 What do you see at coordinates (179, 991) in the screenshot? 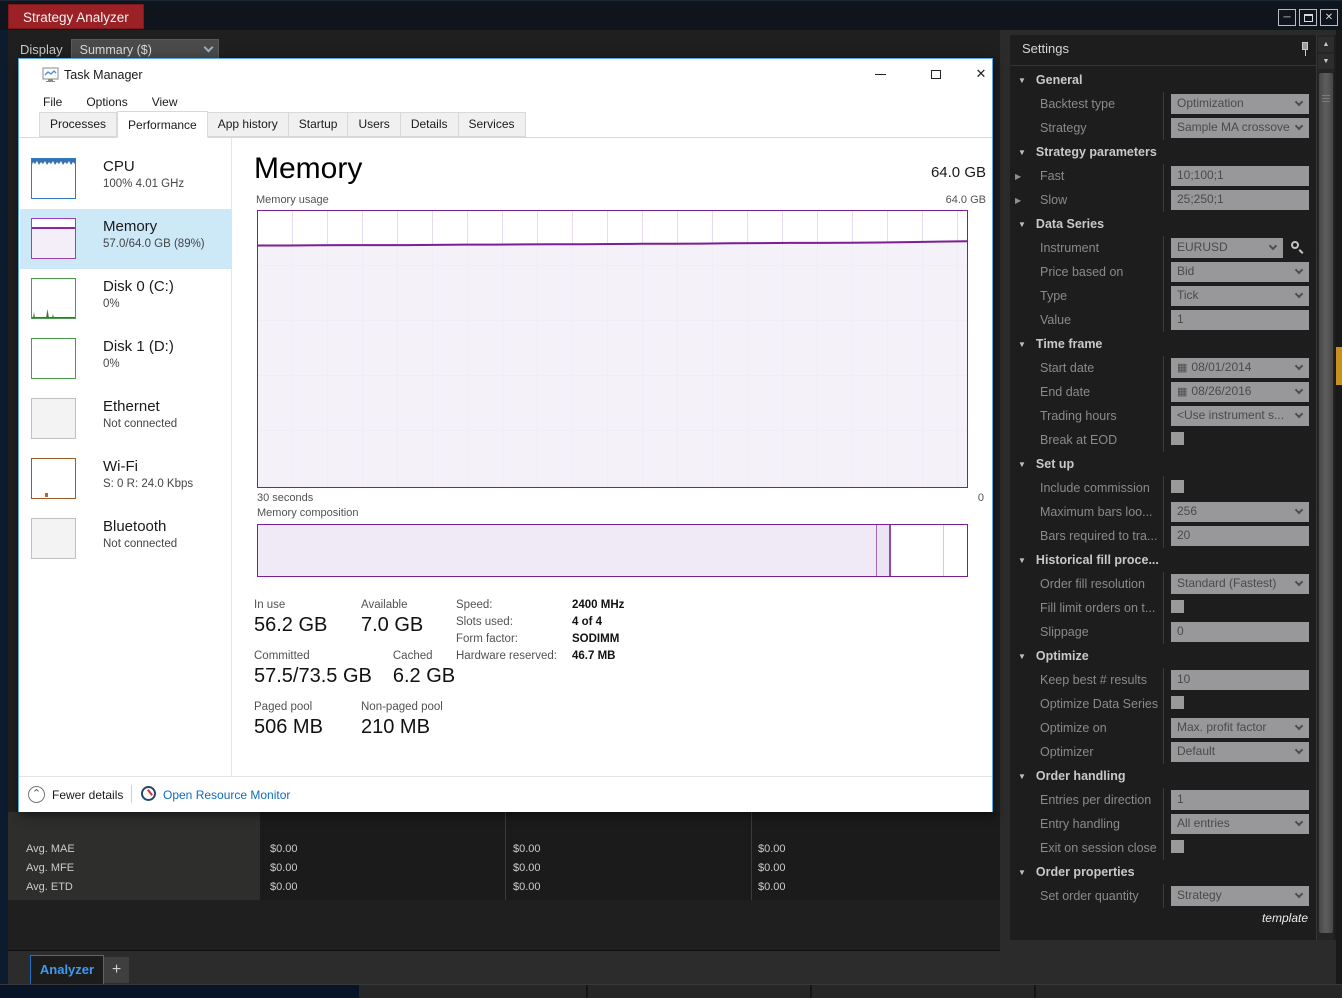
I see `bottom-strip-left` at bounding box center [179, 991].